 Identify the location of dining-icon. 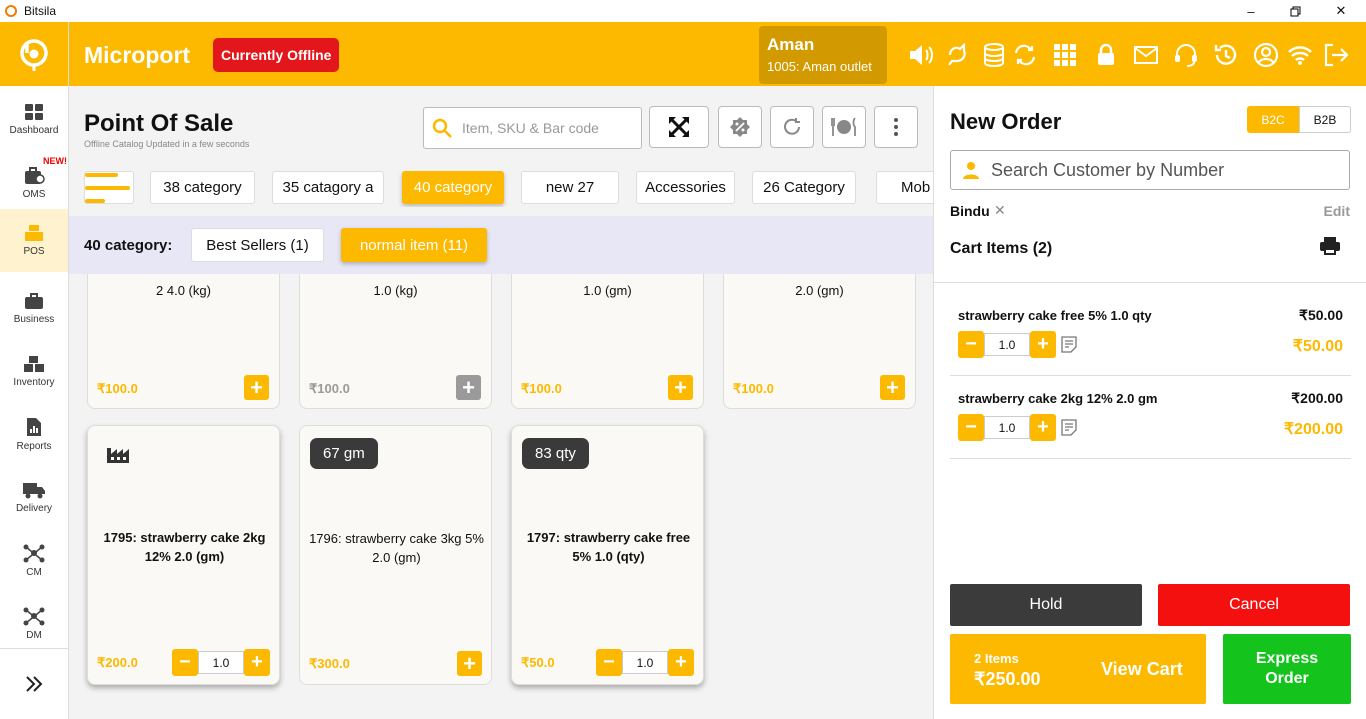
(843, 126).